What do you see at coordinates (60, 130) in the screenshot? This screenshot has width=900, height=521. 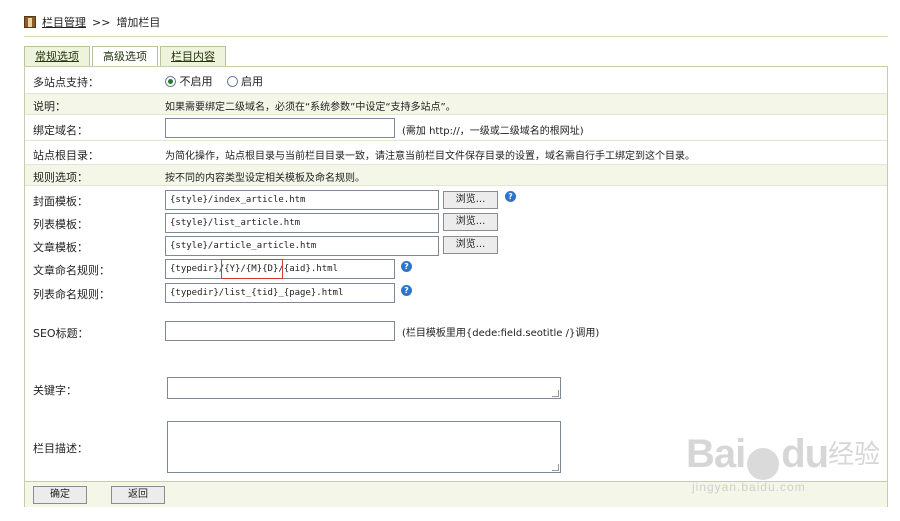 I see `bind-domain-label: 绑定域名：` at bounding box center [60, 130].